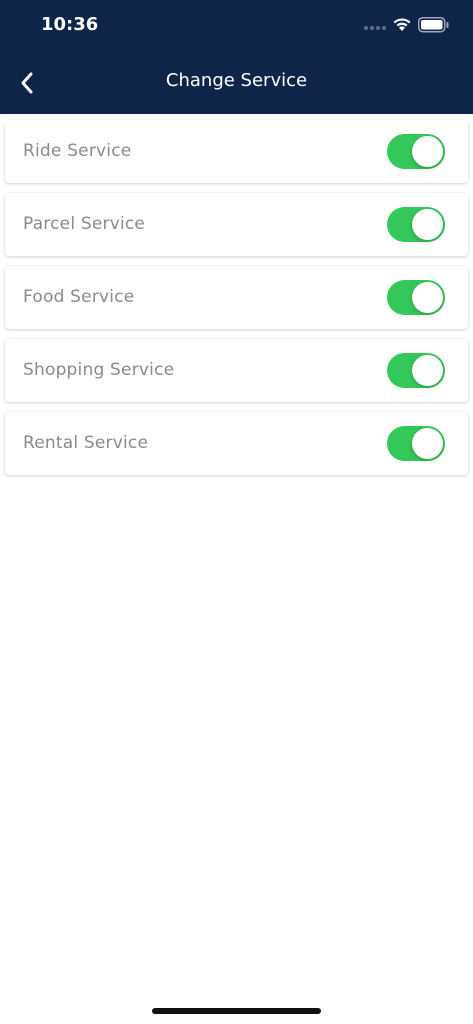 The width and height of the screenshot is (473, 1024). What do you see at coordinates (70, 24) in the screenshot?
I see `status-time: 10:36` at bounding box center [70, 24].